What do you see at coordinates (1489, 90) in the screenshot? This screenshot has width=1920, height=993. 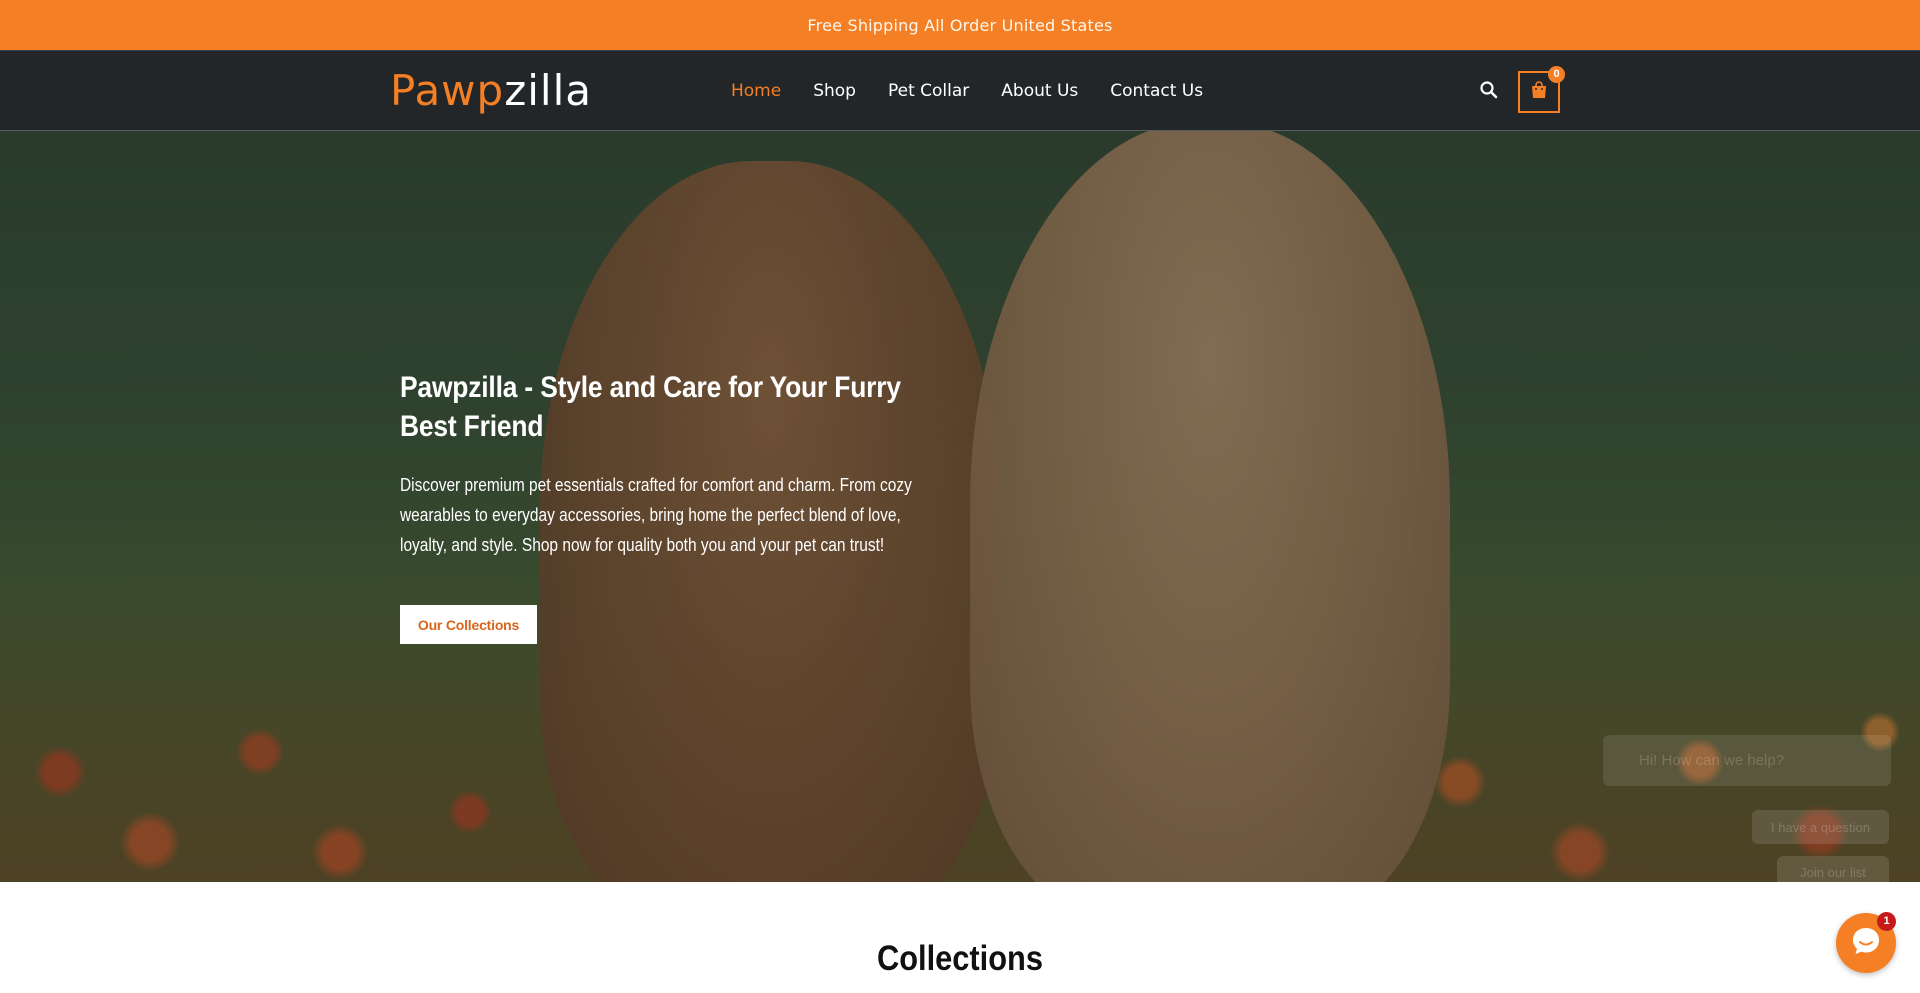 I see `search-icon` at bounding box center [1489, 90].